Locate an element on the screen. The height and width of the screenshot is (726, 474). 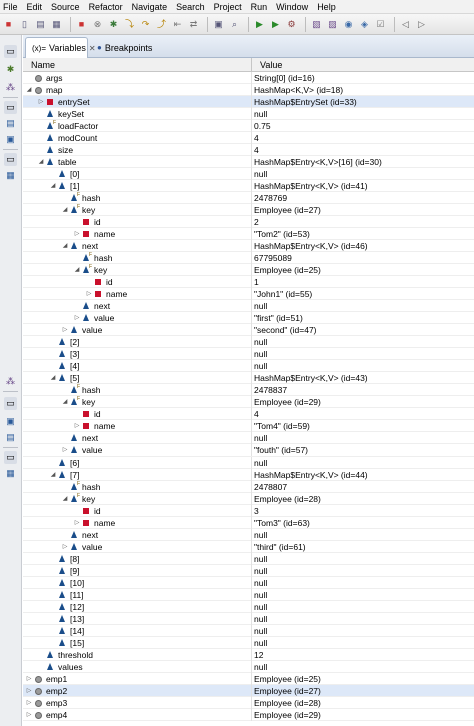
tree-row: [13] null is located at coordinates (248, 618).